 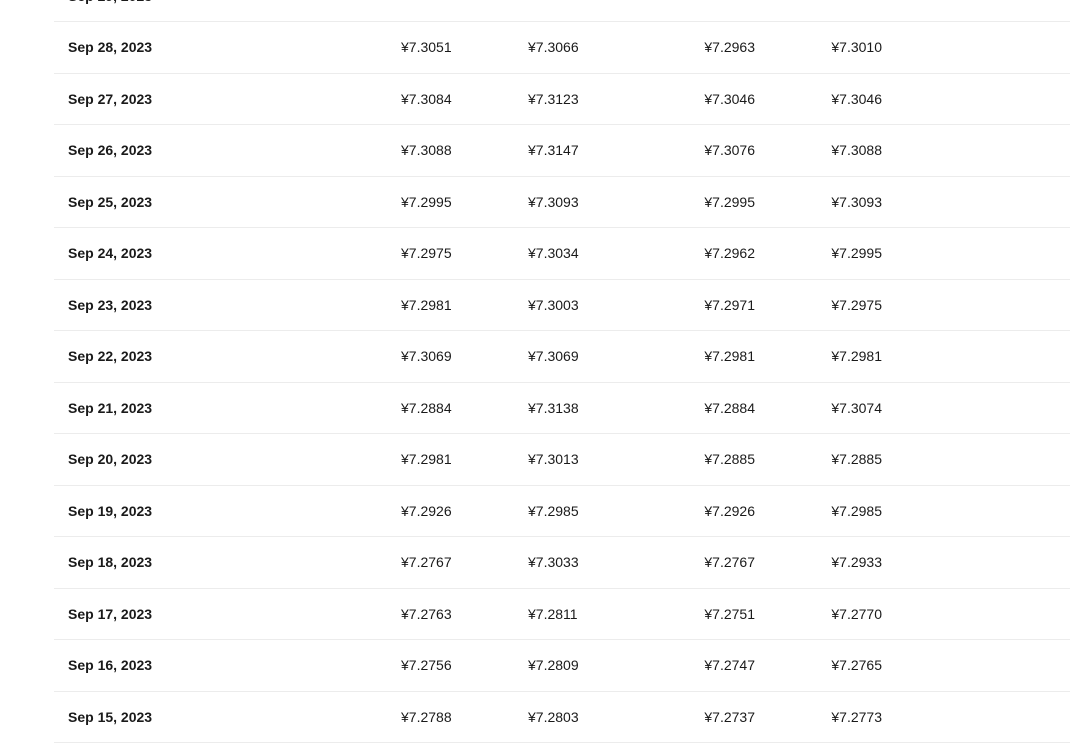 I want to click on low-cell: ¥7.2981, so click(x=729, y=356).